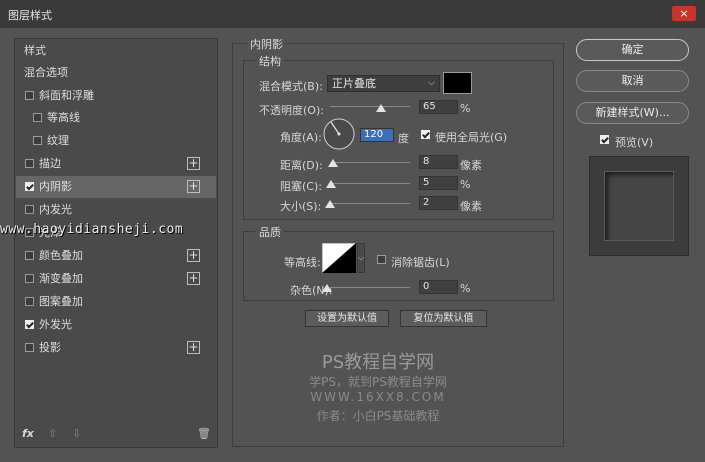 The height and width of the screenshot is (462, 705). What do you see at coordinates (403, 138) in the screenshot?
I see `angle-unit: 度` at bounding box center [403, 138].